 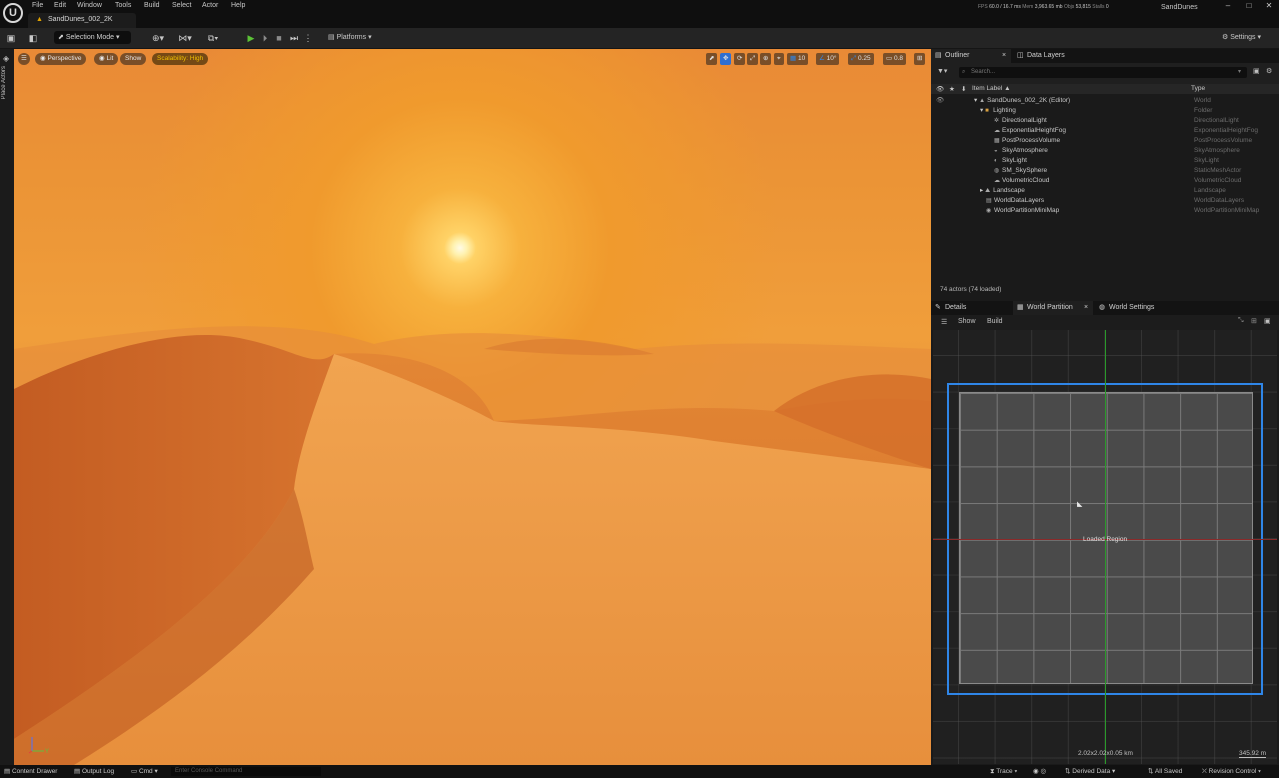 I want to click on show-button: Show, so click(x=133, y=59).